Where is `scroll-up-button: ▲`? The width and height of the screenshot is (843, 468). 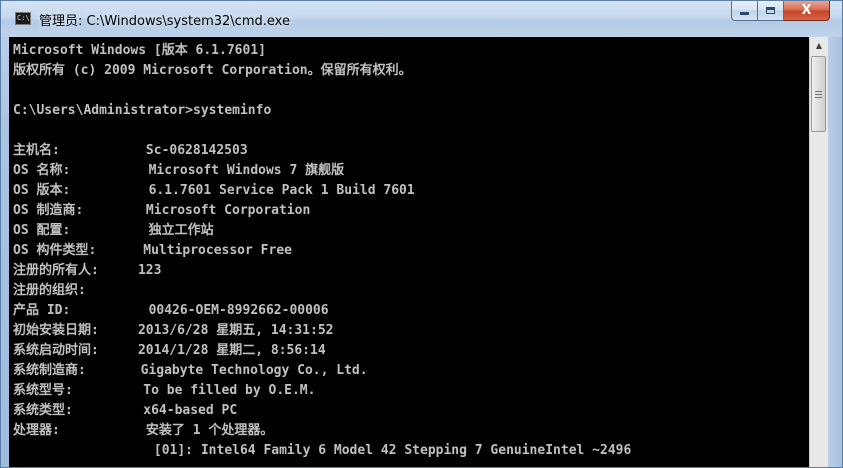 scroll-up-button: ▲ is located at coordinates (819, 45).